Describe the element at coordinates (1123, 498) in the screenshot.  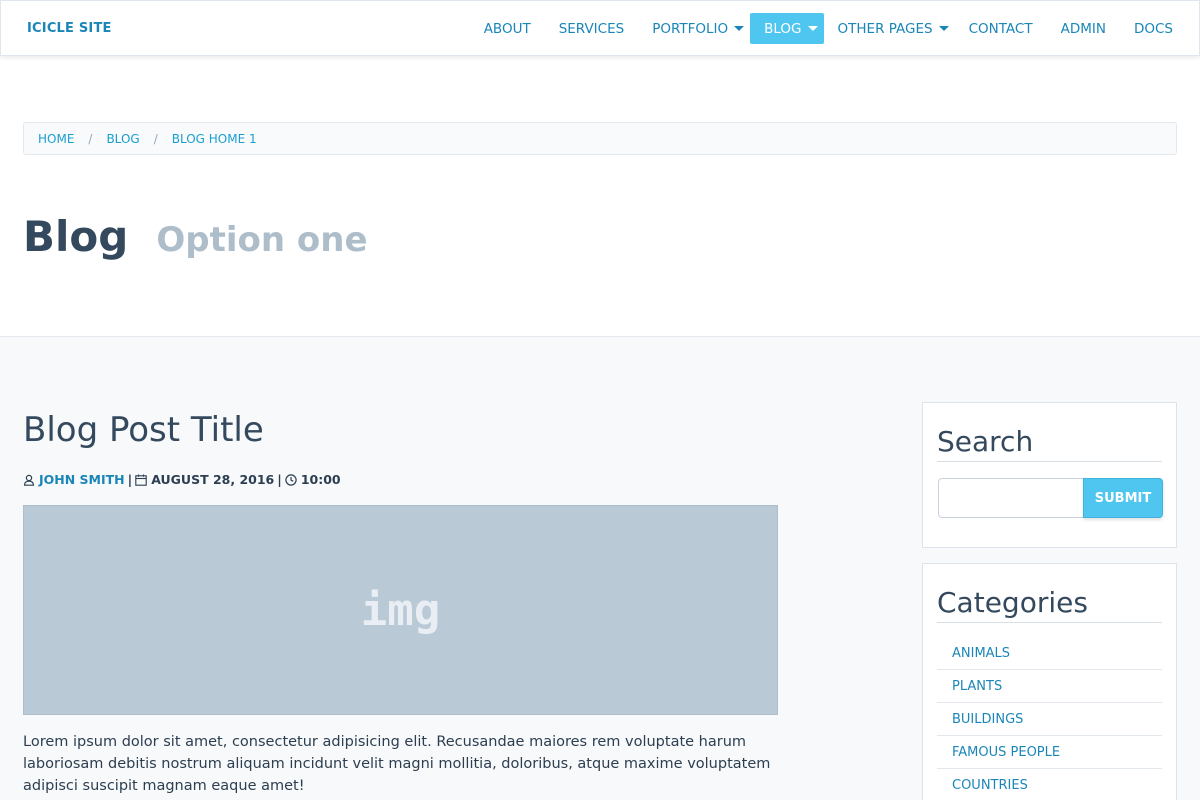
I see `submit-button: SUBMIT` at that location.